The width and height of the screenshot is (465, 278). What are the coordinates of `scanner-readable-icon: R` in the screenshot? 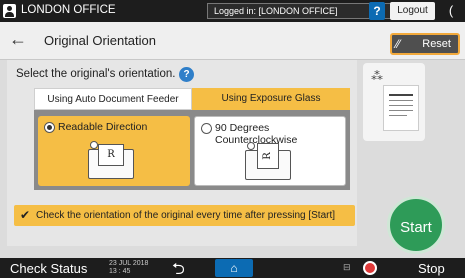 It's located at (111, 160).